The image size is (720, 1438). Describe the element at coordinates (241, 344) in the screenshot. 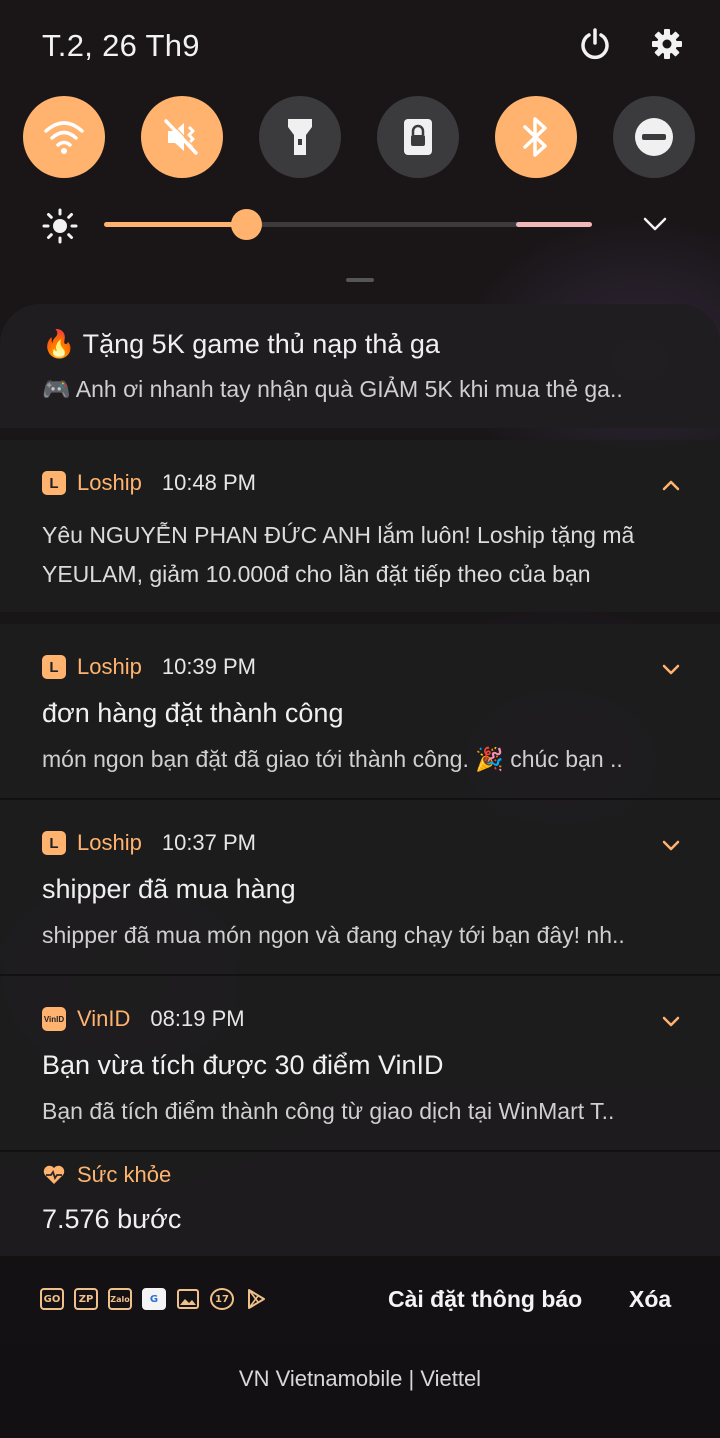

I see `notification-title: 🔥 Tặng 5K game thủ nạp thả ga` at that location.